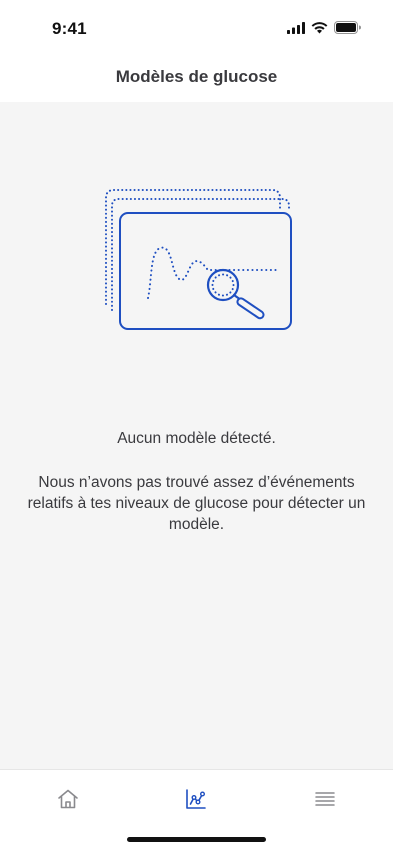 This screenshot has height=853, width=393. I want to click on chart-icon, so click(196, 801).